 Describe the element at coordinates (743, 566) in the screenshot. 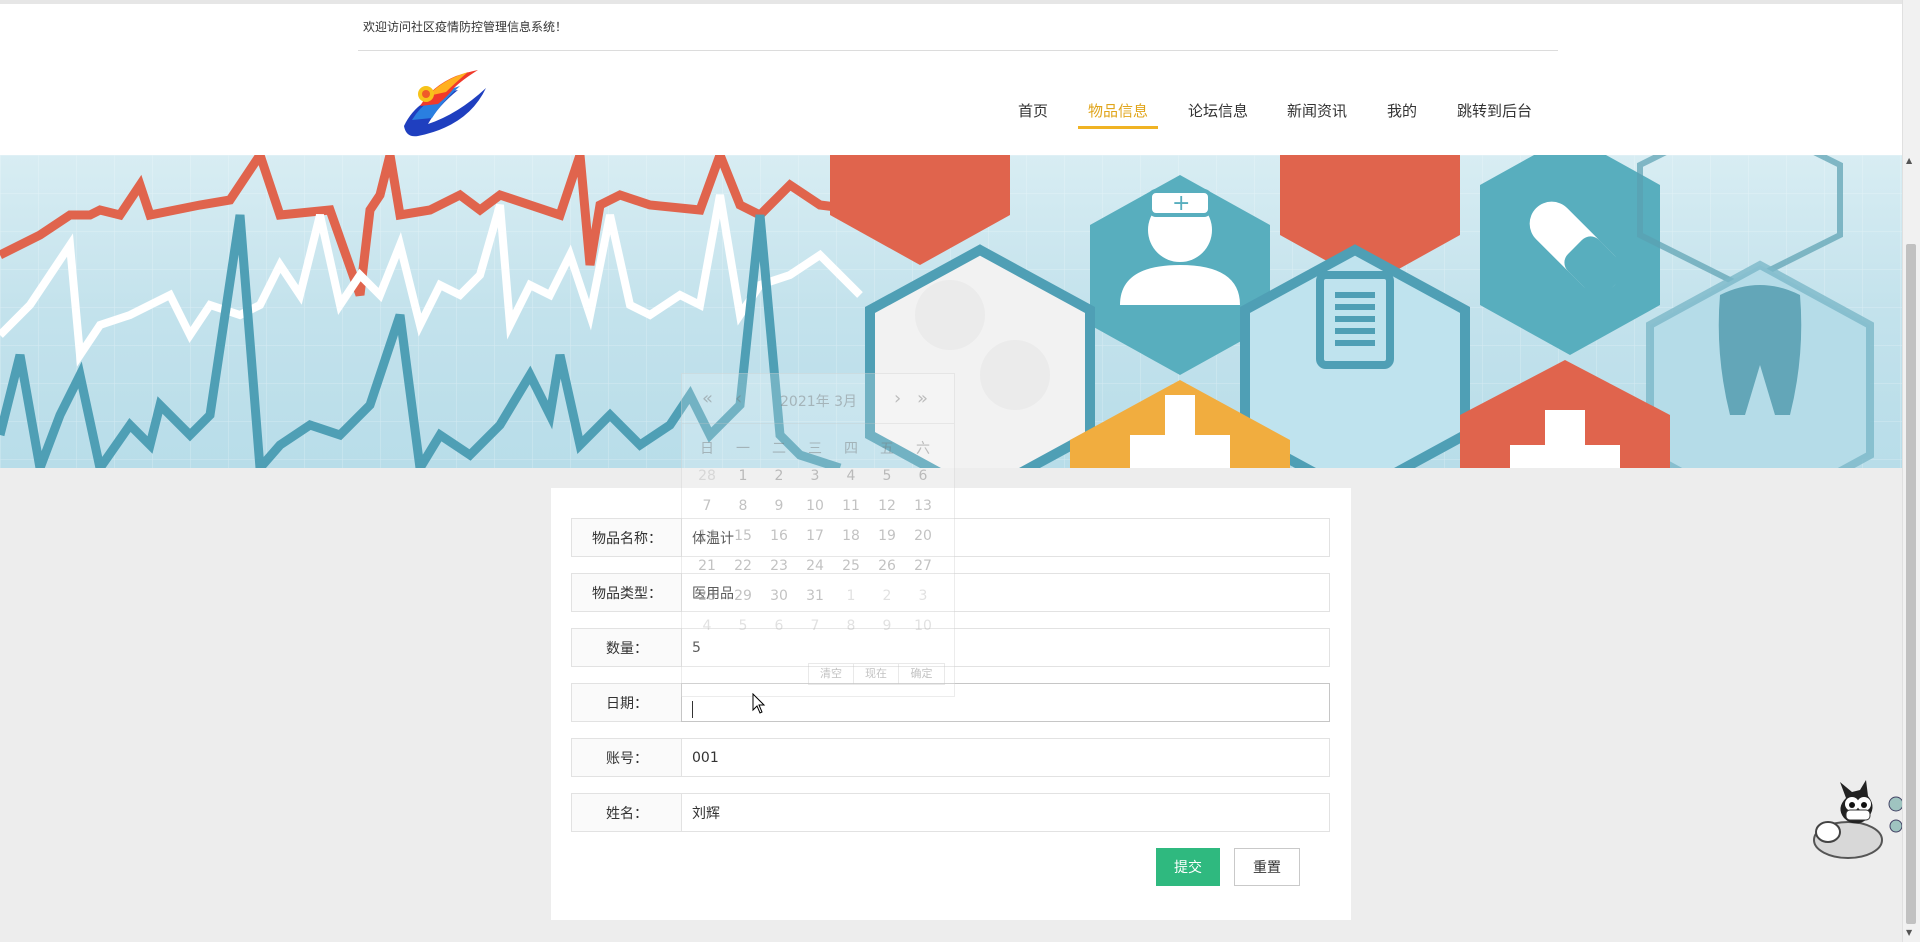

I see `calendar-day: 22` at that location.